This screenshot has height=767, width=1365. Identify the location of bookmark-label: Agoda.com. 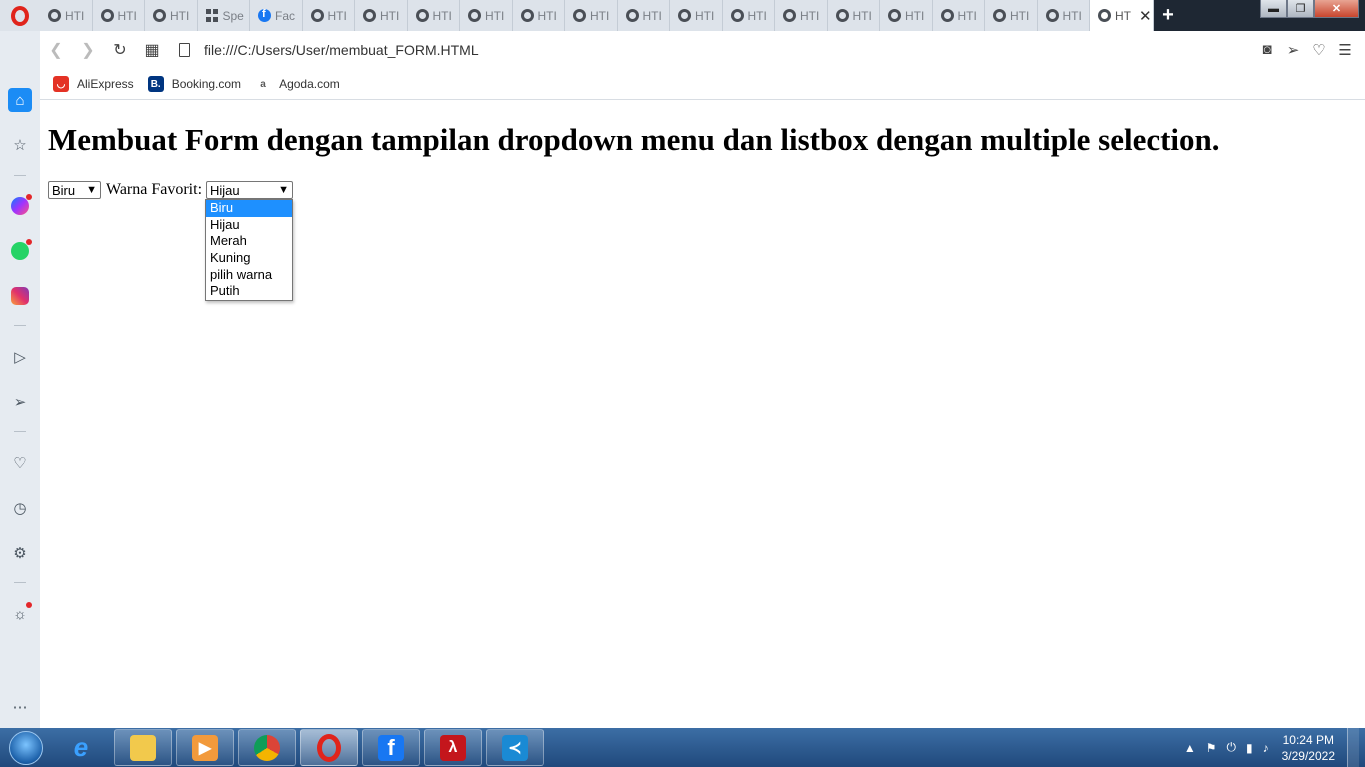
(309, 84).